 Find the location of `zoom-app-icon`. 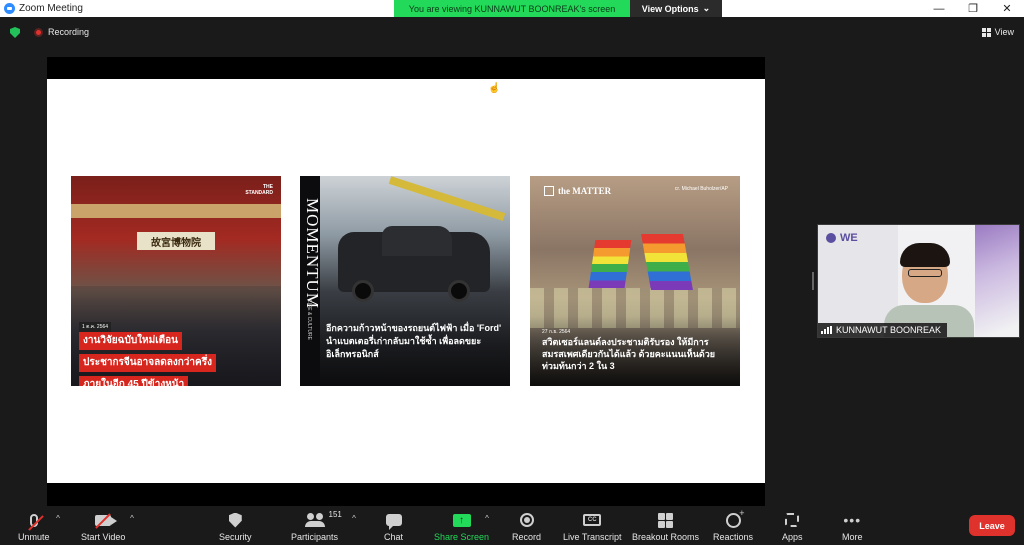

zoom-app-icon is located at coordinates (9, 8).